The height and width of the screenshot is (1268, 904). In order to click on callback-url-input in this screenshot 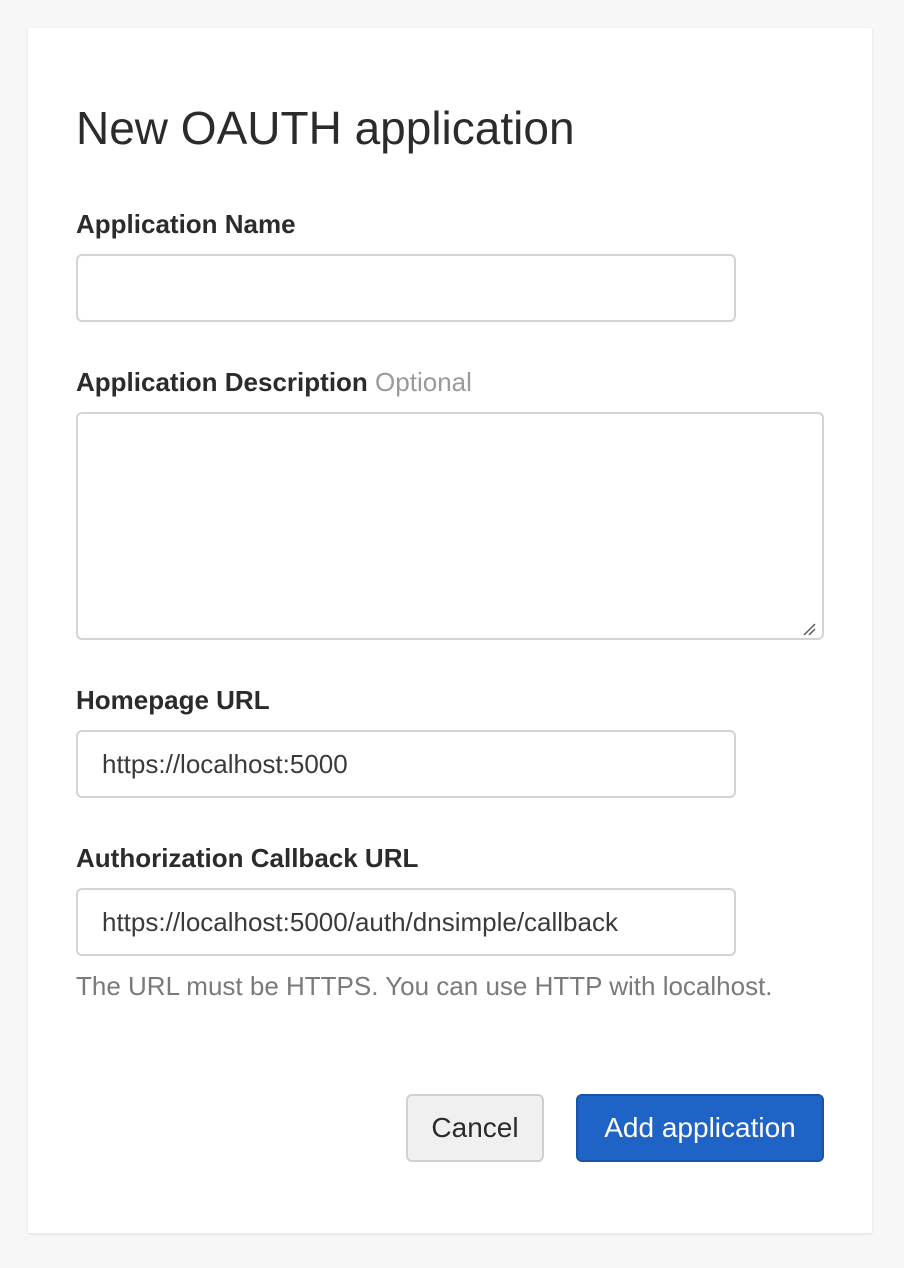, I will do `click(406, 922)`.